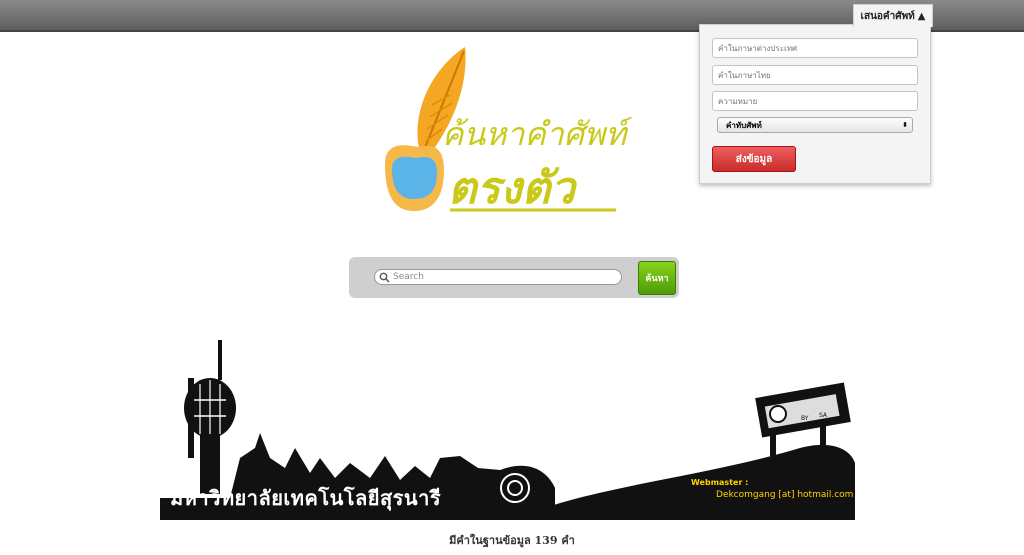 The height and width of the screenshot is (555, 1024). I want to click on university-name: มหาวิทยาลัยเทคโนโลยีสุรนารี, so click(306, 498).